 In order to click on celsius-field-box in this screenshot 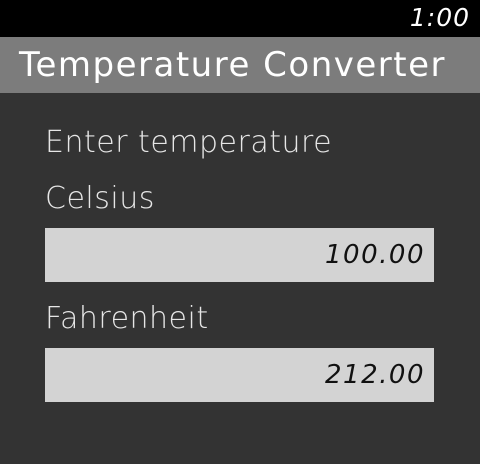, I will do `click(239, 255)`.